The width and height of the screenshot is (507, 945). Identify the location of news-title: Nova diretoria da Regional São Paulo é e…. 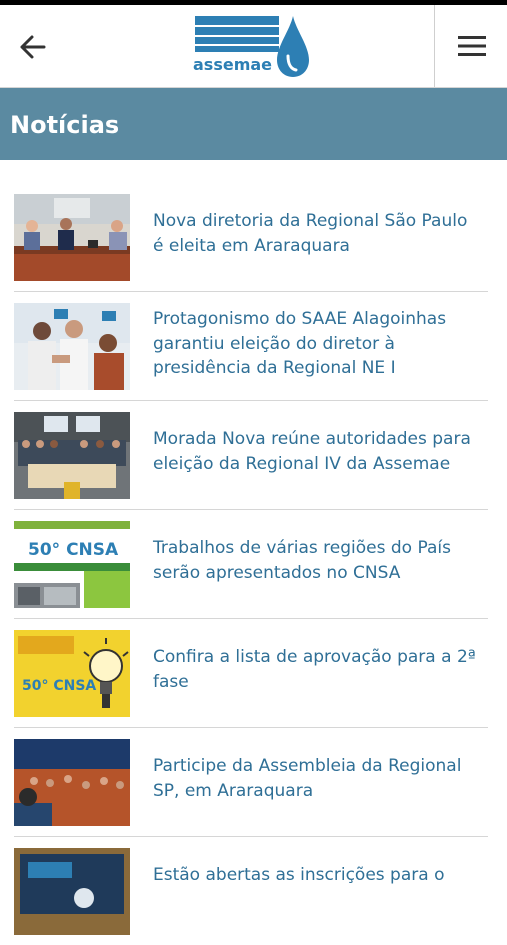
(318, 233).